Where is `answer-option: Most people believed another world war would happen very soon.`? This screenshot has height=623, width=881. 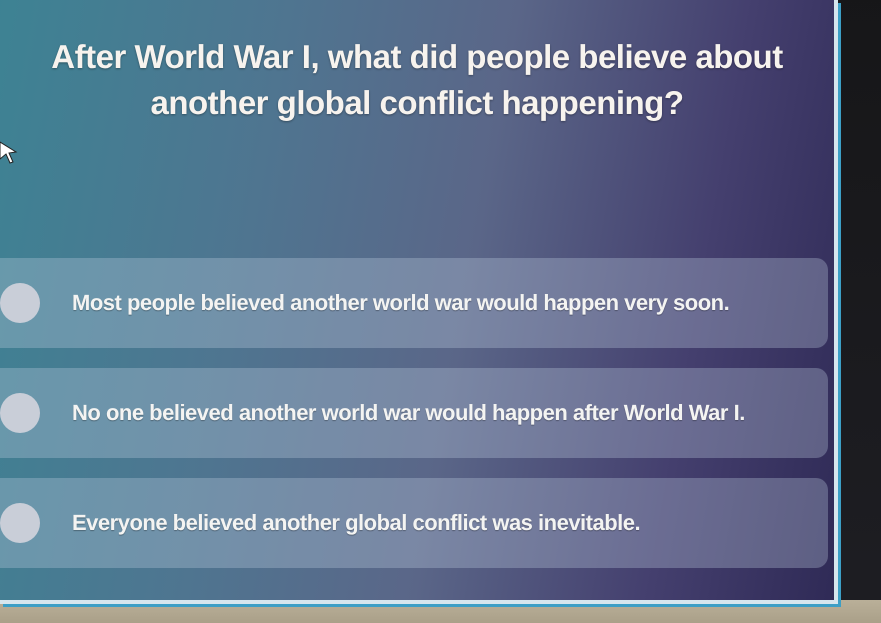 answer-option: Most people believed another world war would happen very soon. is located at coordinates (414, 303).